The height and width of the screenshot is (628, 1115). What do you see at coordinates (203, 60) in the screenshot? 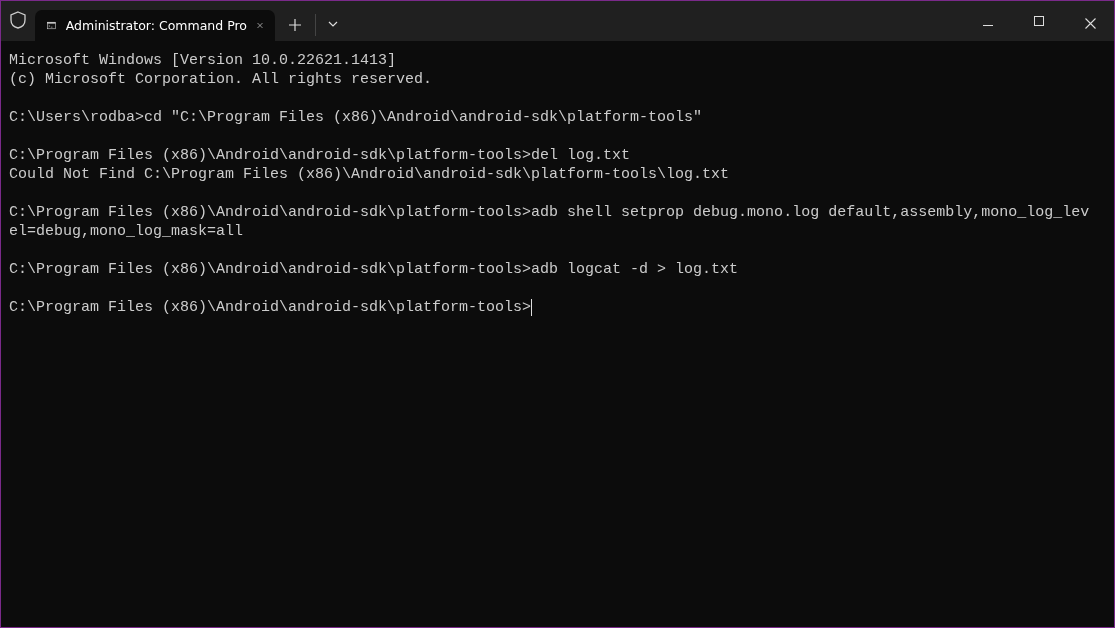
I see `console-line: Microsoft Windows [Version 10.0.22621.1413]` at bounding box center [203, 60].